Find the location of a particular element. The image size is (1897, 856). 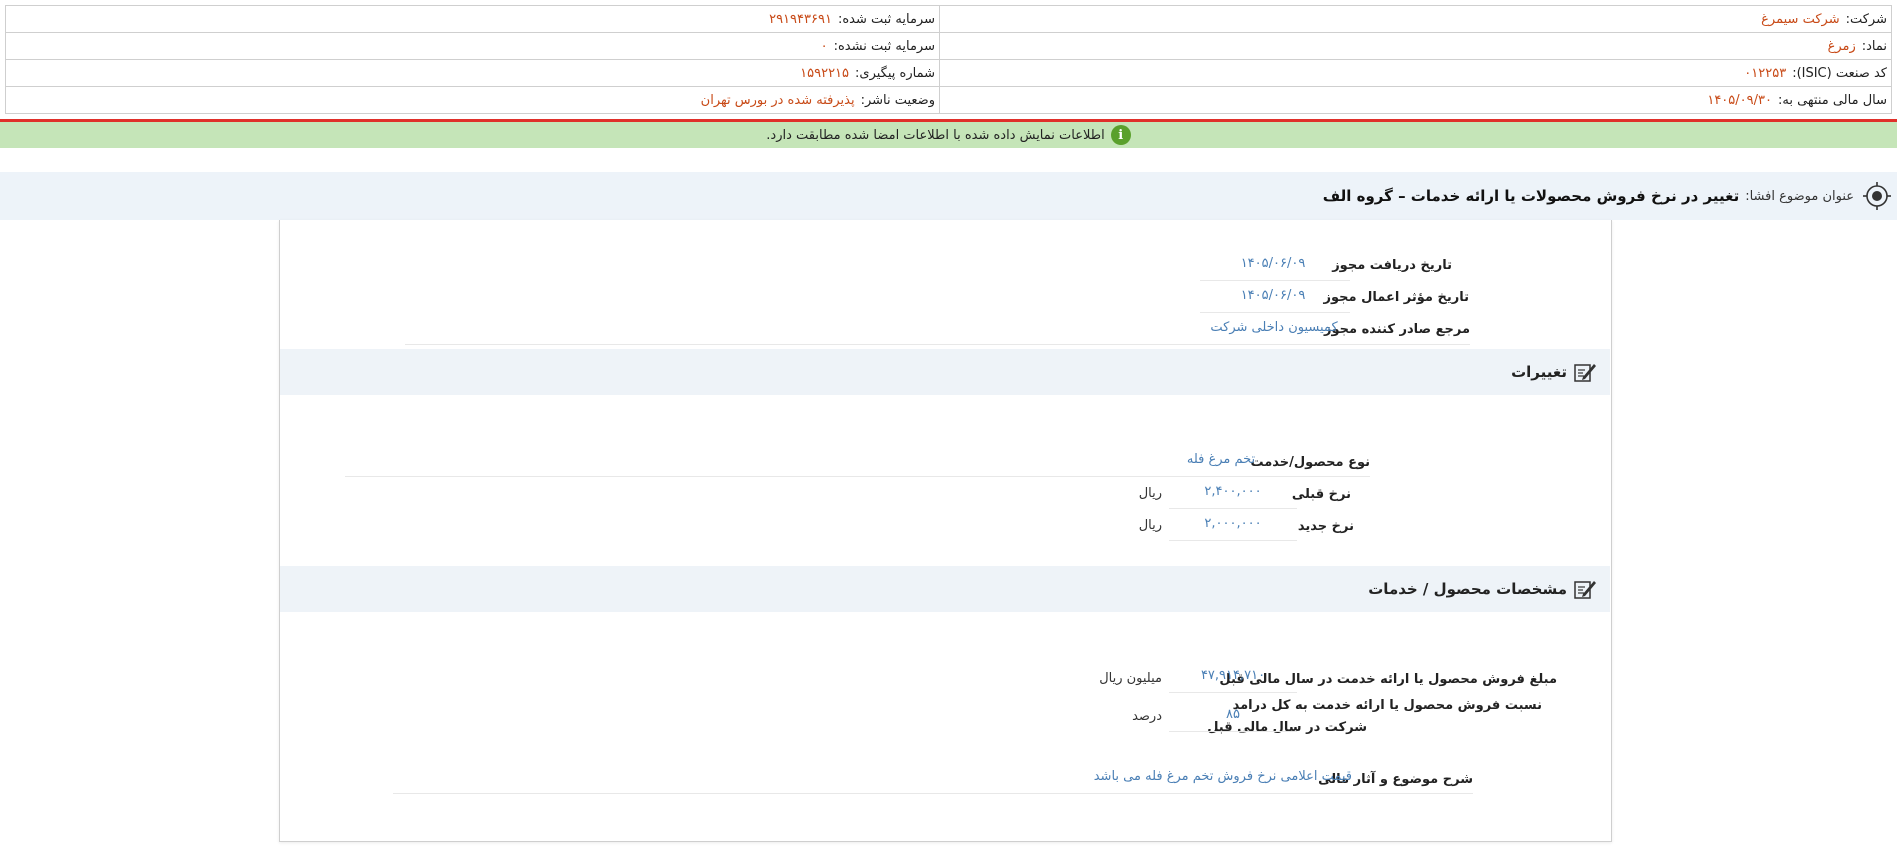

fiscal-year-value: ۱۴۰۵/۰۹/۳۰ is located at coordinates (1739, 100).